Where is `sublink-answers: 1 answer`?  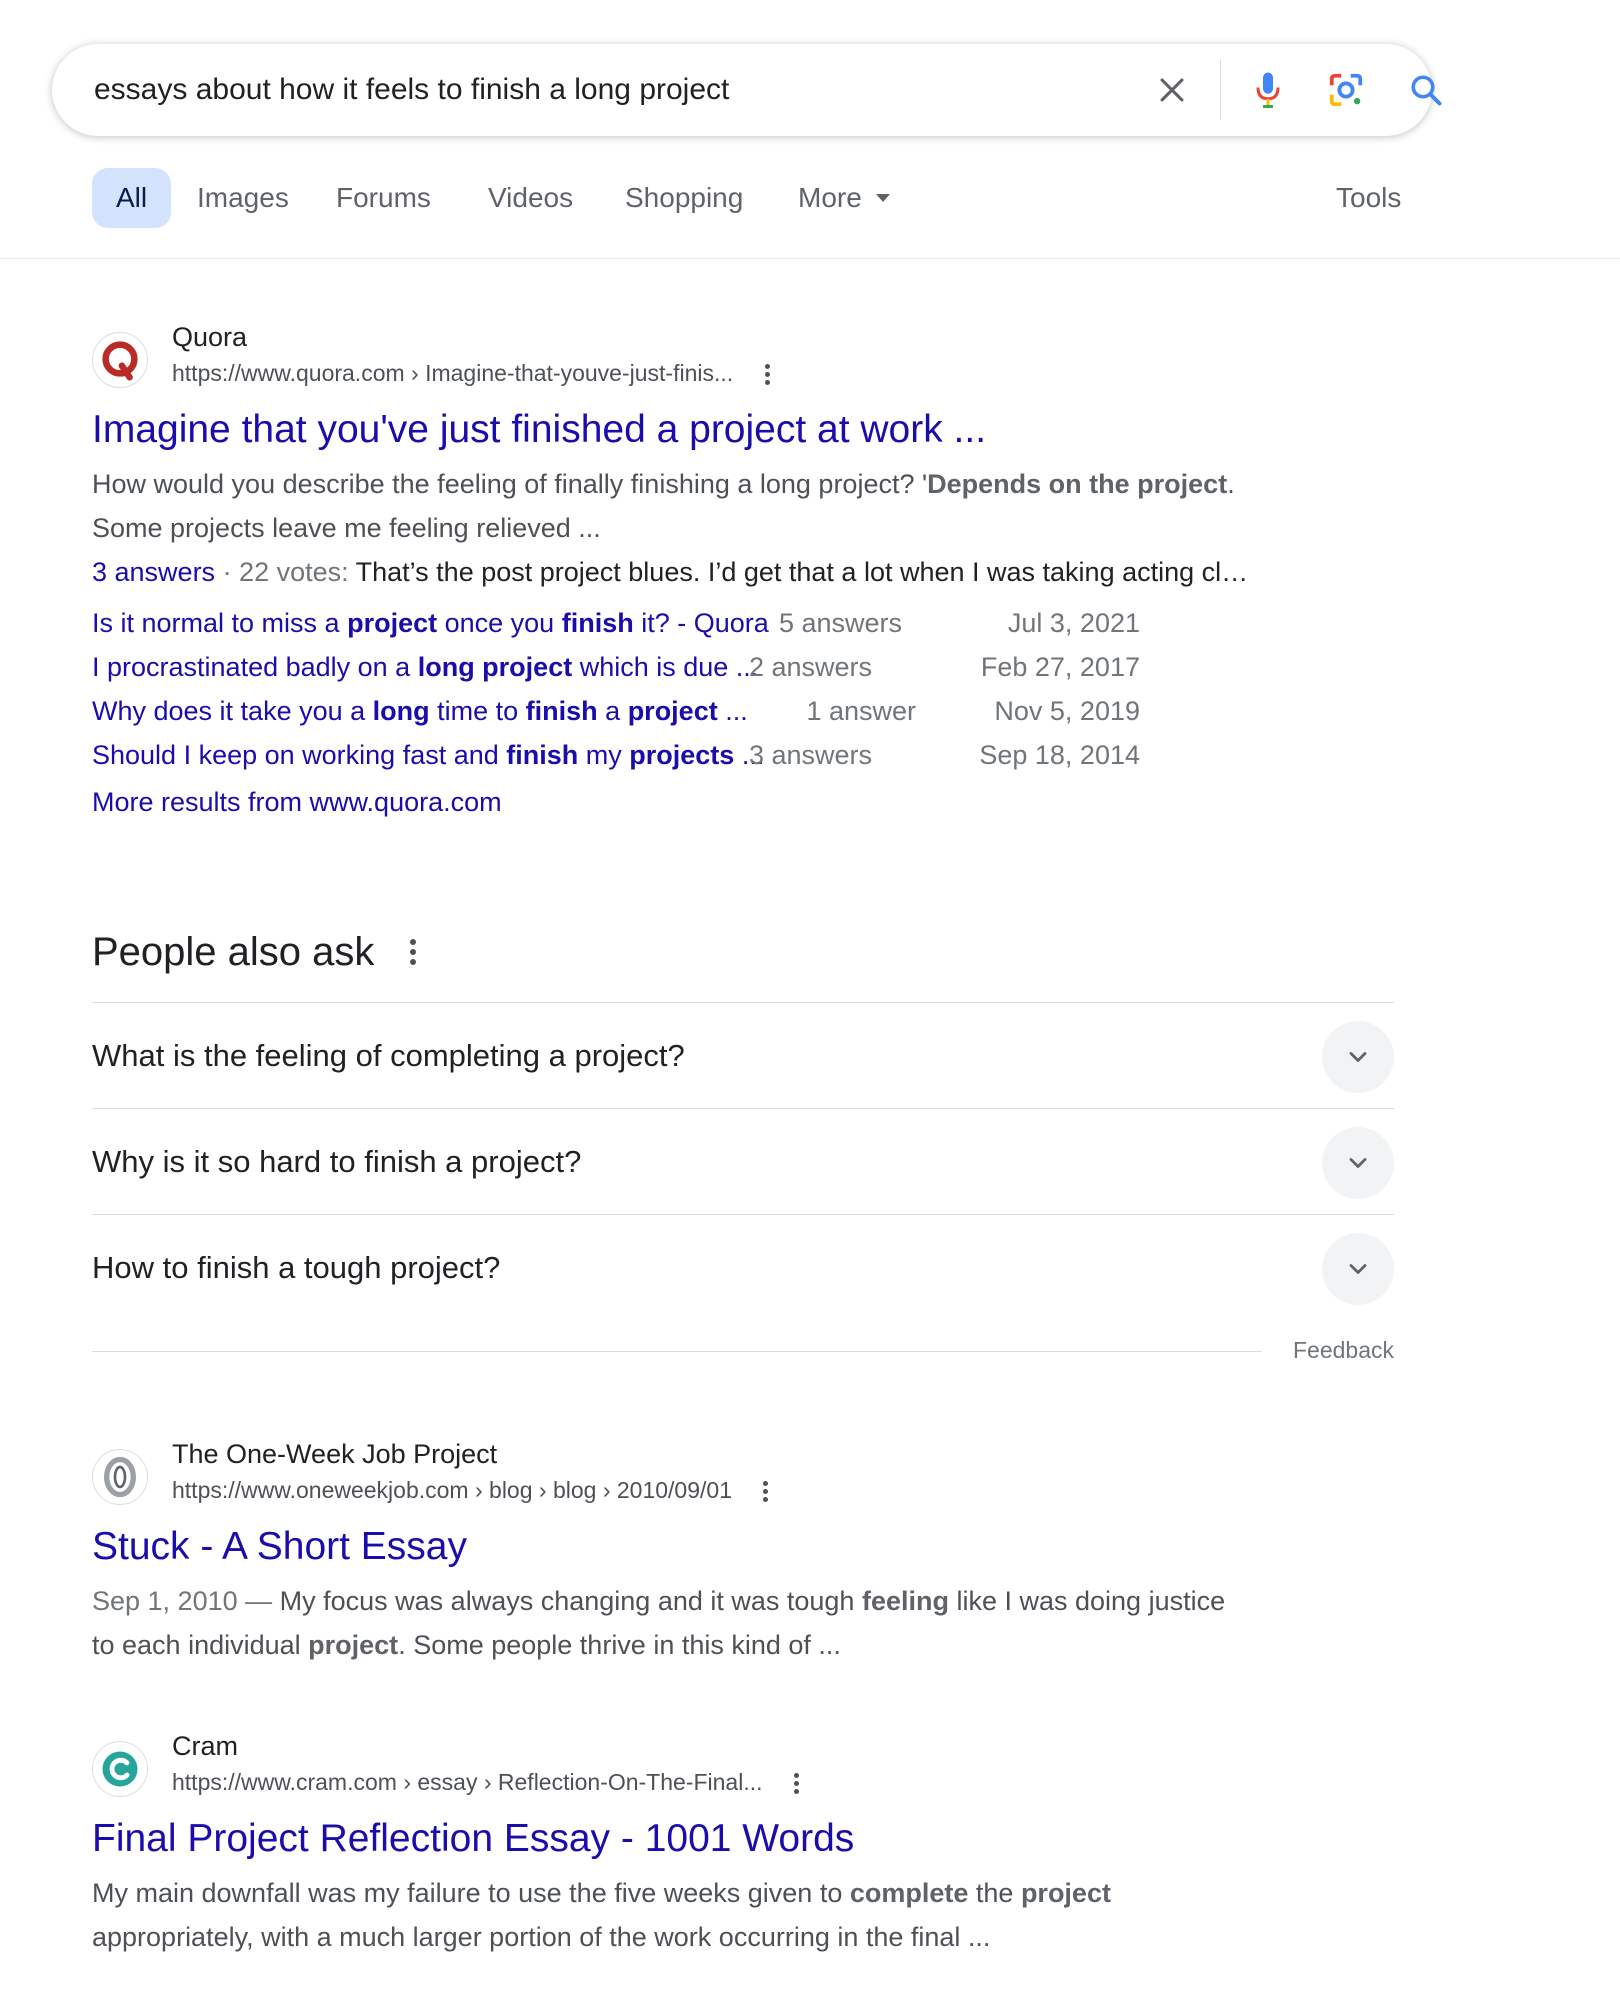
sublink-answers: 1 answer is located at coordinates (861, 711).